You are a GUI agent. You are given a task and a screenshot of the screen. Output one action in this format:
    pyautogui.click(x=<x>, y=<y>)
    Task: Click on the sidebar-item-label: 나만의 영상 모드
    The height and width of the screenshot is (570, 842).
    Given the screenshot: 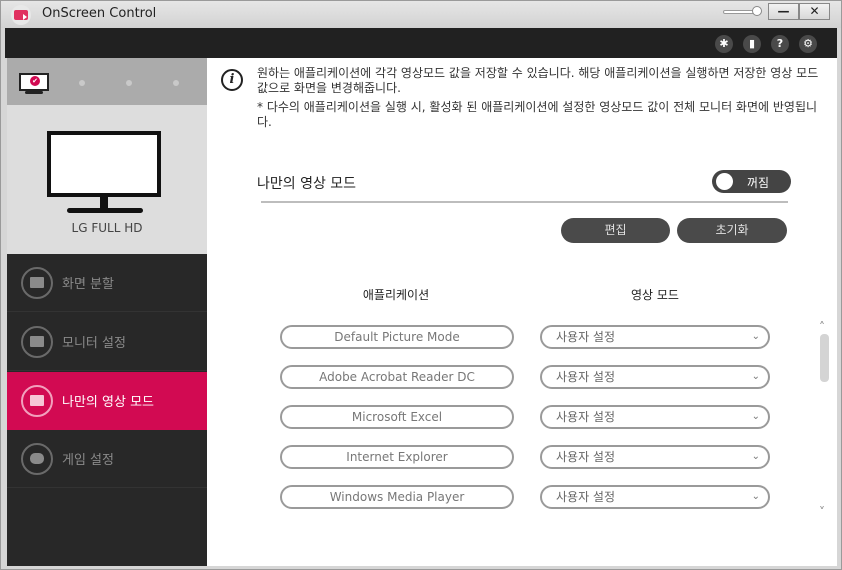 What is the action you would take?
    pyautogui.click(x=108, y=402)
    